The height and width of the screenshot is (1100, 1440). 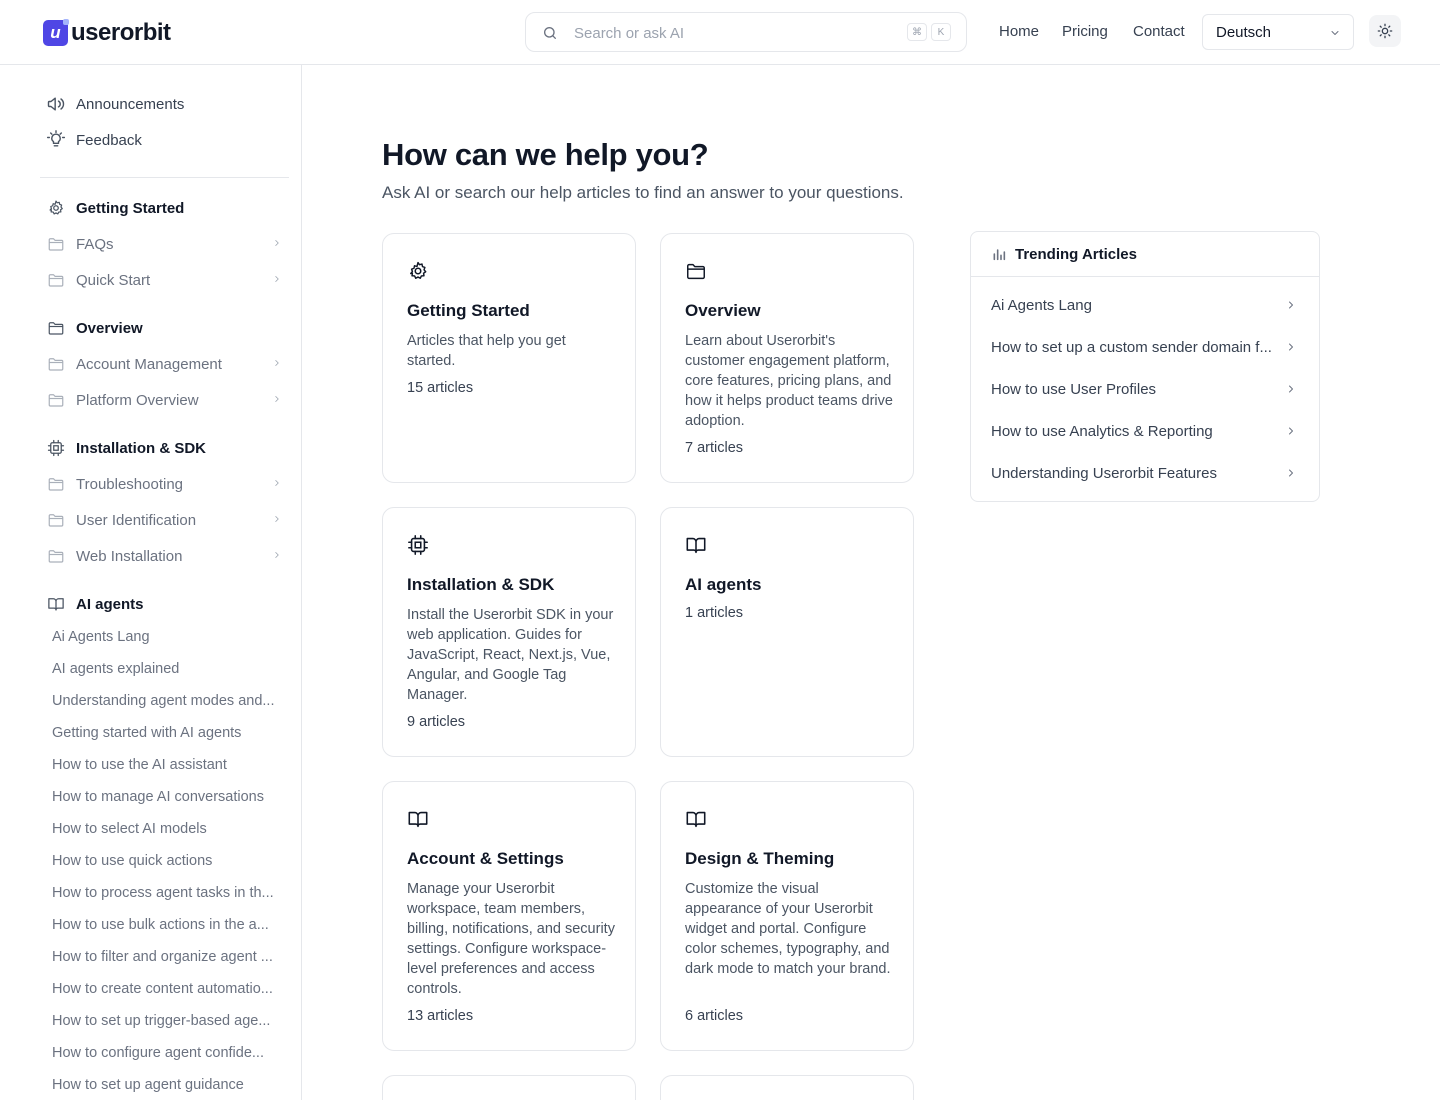 I want to click on logo-mark: u, so click(x=56, y=32).